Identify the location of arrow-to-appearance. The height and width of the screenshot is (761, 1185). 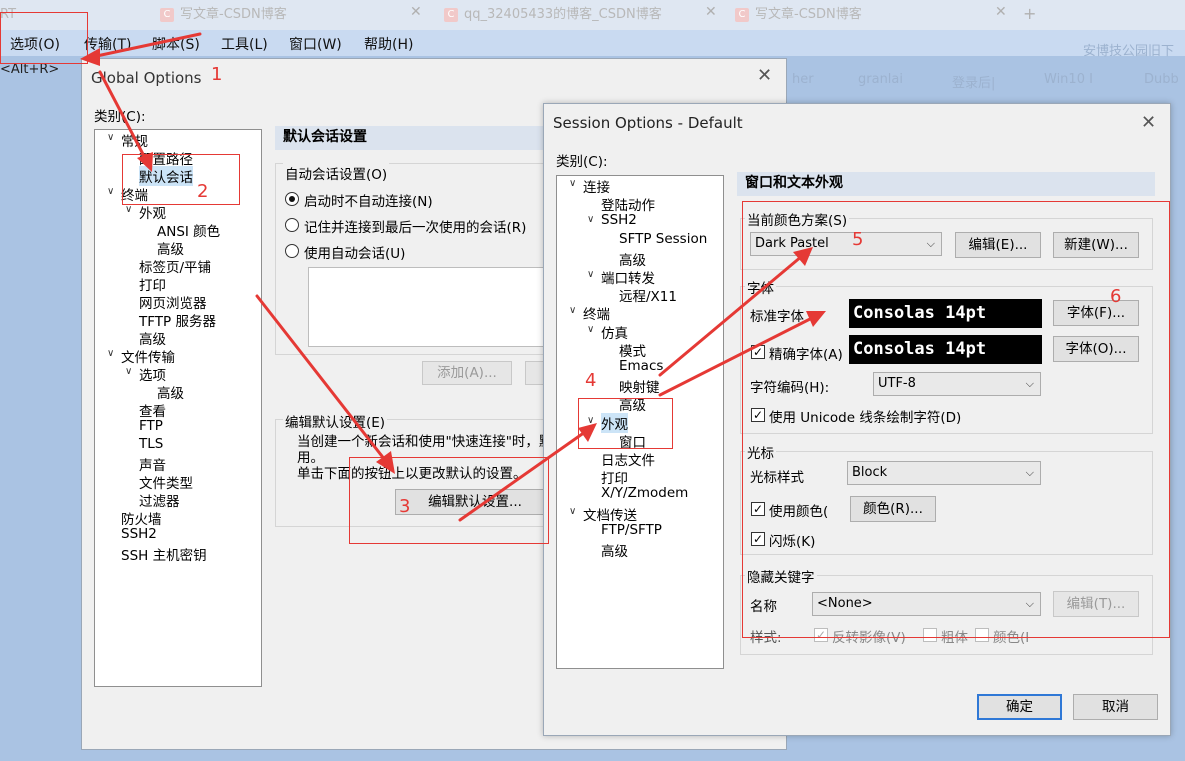
(522, 476).